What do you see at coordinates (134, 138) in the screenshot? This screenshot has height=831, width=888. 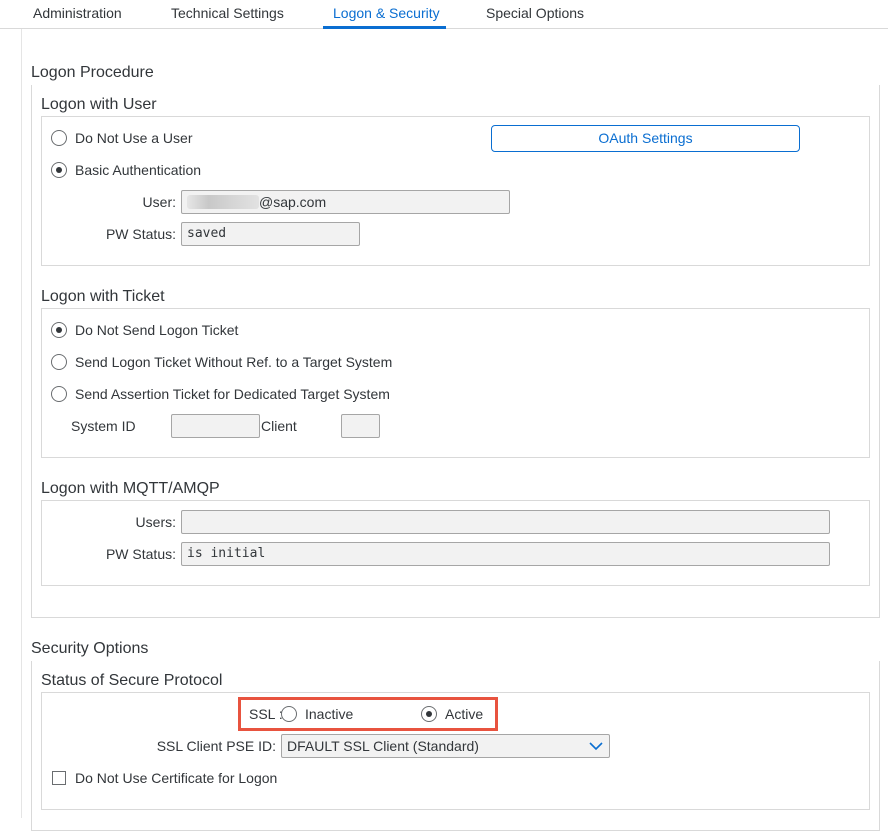 I see `do-not-use-user-label: Do Not Use a User` at bounding box center [134, 138].